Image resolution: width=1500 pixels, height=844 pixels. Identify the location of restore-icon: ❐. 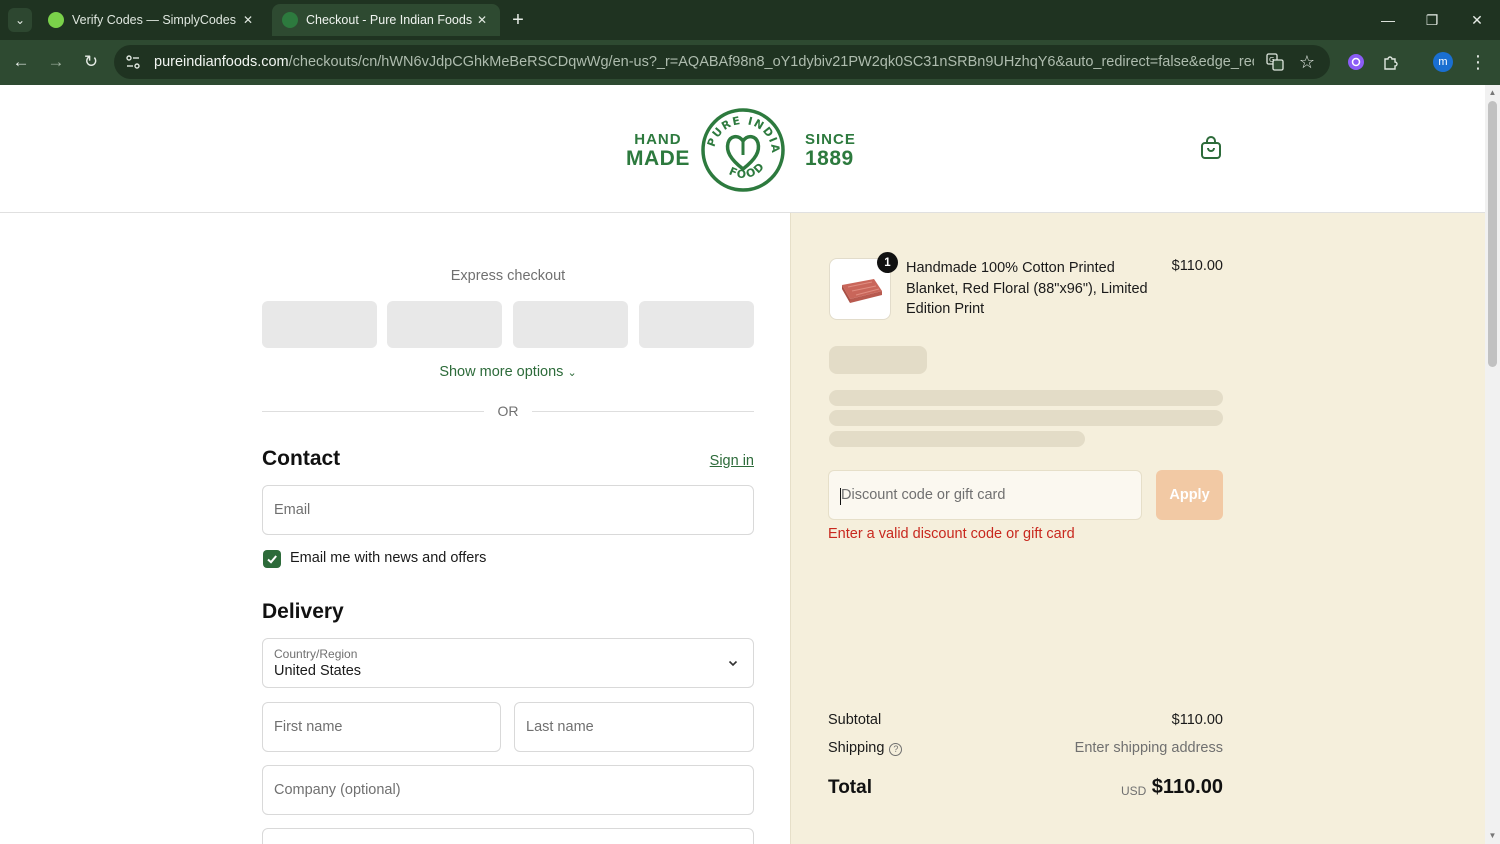
(1432, 20).